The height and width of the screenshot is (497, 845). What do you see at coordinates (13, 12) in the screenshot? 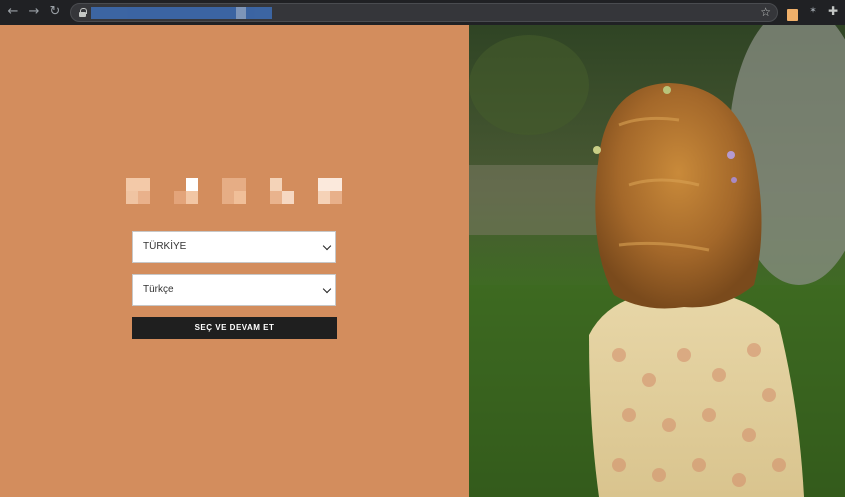
I see `back-arrow-icon: ←` at bounding box center [13, 12].